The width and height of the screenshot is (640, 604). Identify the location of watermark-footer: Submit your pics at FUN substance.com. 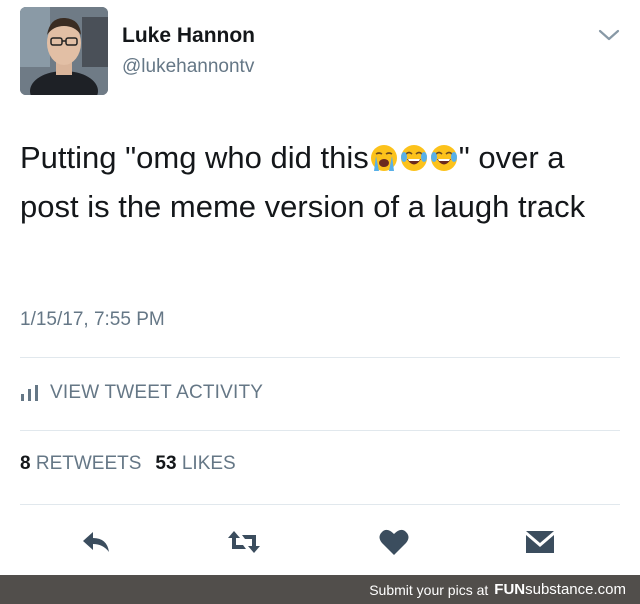
(320, 589).